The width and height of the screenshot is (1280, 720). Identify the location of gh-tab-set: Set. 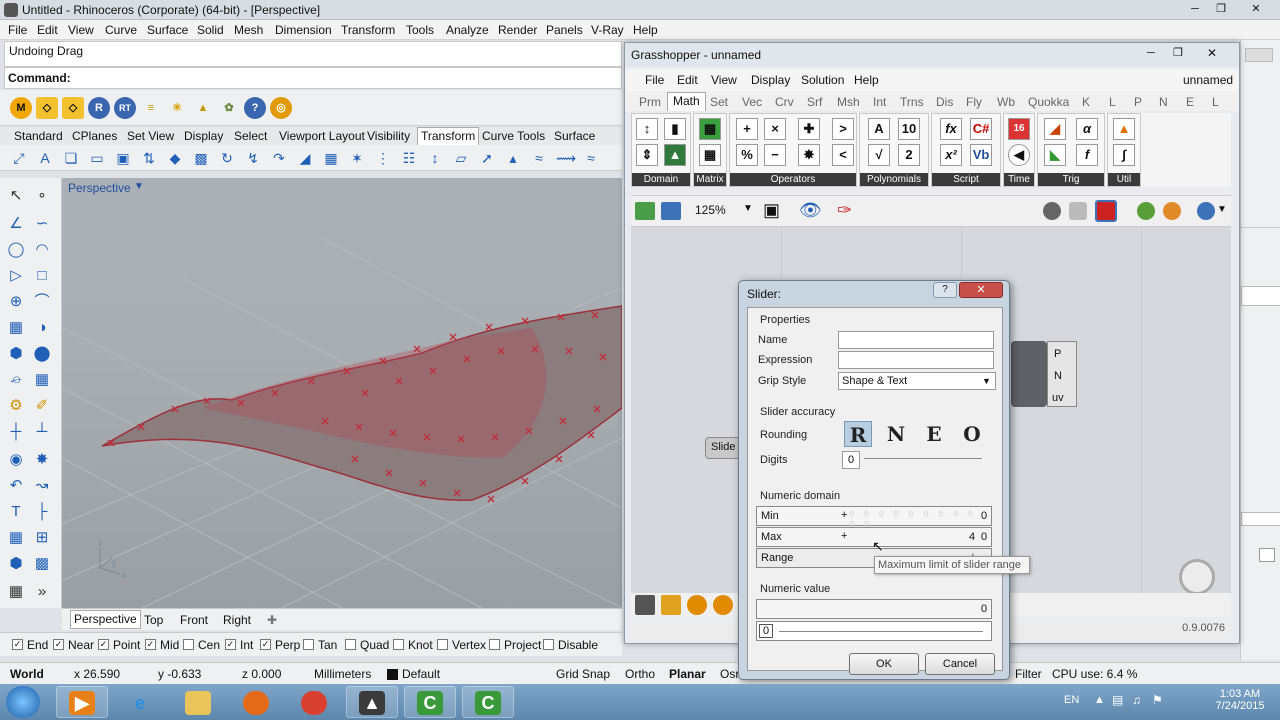
(719, 102).